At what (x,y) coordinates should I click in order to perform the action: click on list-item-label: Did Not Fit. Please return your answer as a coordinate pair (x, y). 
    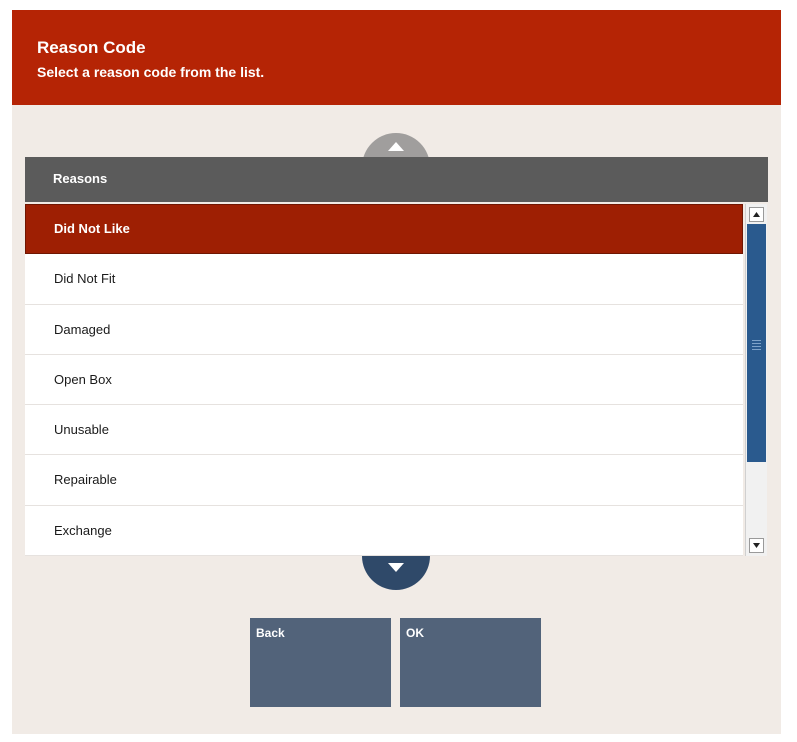
    Looking at the image, I should click on (85, 279).